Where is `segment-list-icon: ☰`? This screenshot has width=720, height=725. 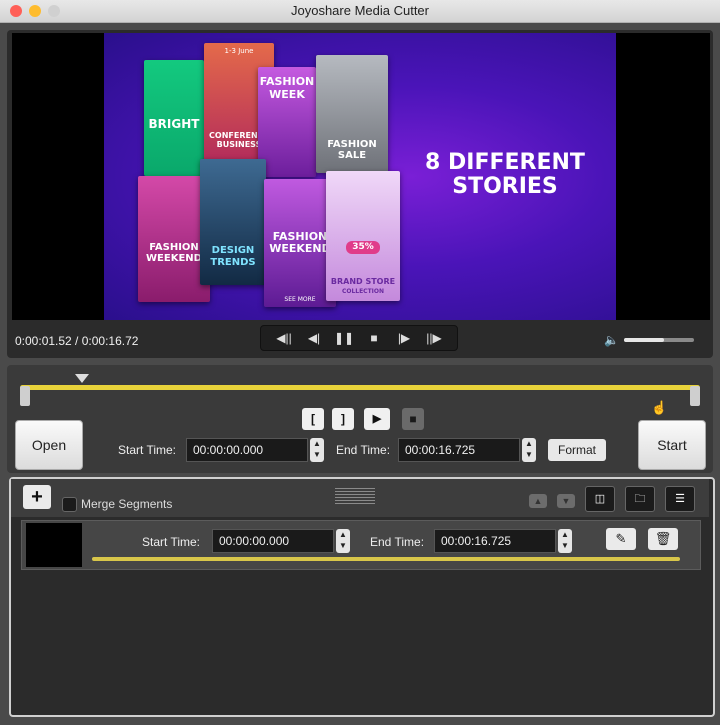 segment-list-icon: ☰ is located at coordinates (680, 499).